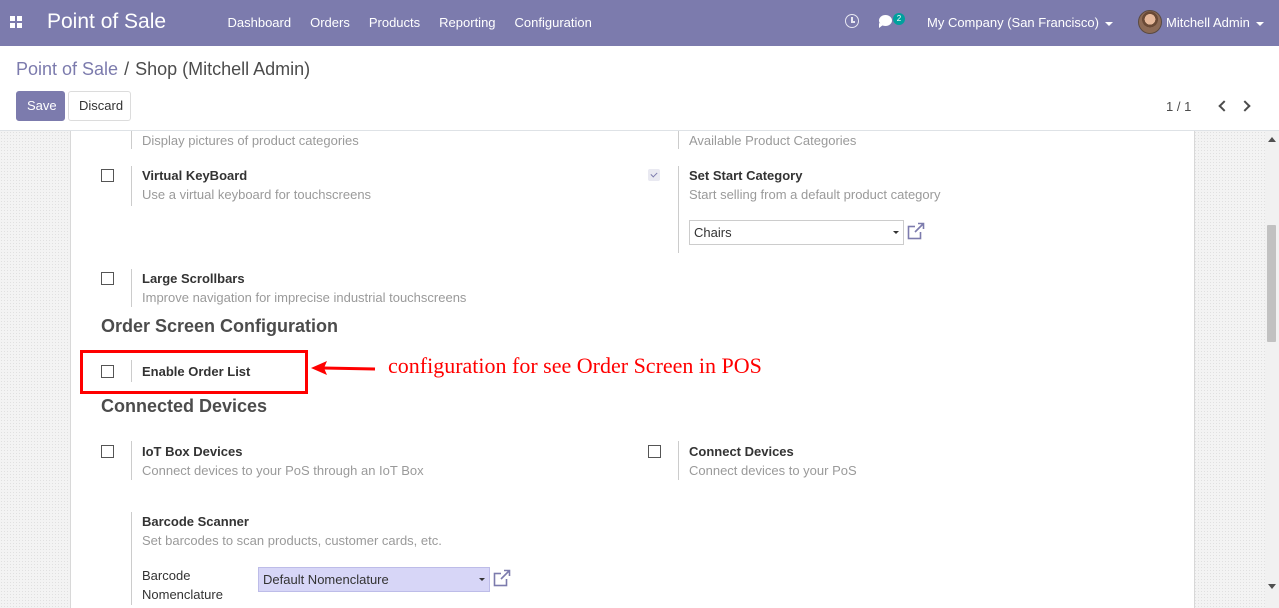  What do you see at coordinates (99, 106) in the screenshot?
I see `discard-button: Discard` at bounding box center [99, 106].